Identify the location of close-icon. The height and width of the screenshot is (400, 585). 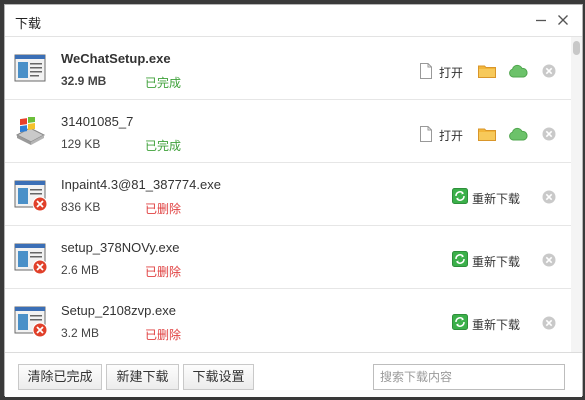
(563, 20).